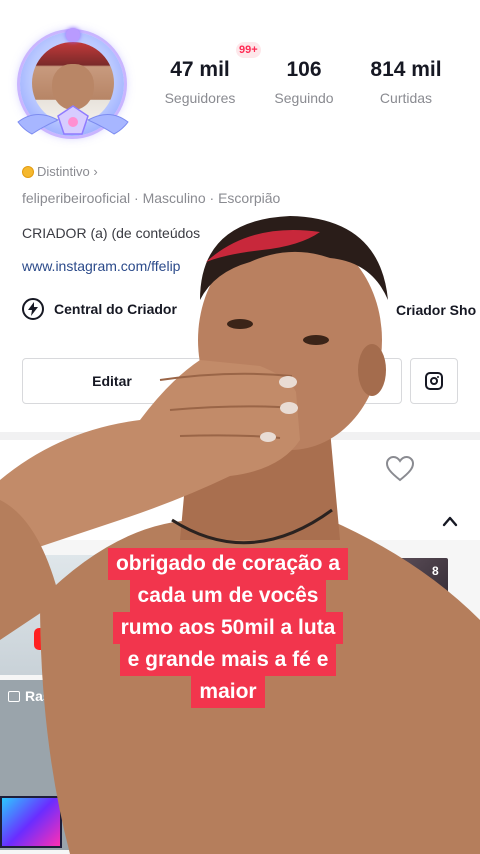 This screenshot has height=854, width=480. I want to click on creator-center-label: Central do Criador, so click(115, 309).